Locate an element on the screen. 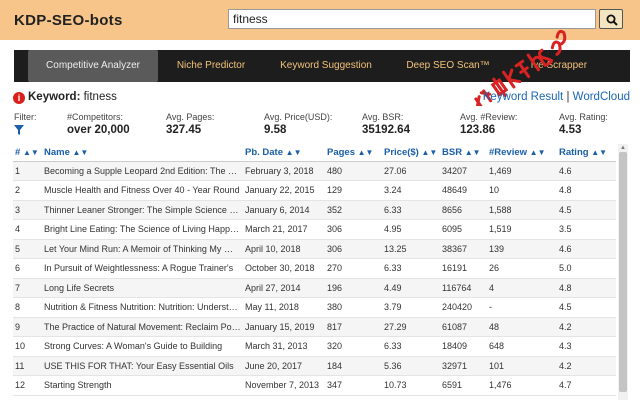  table-cell: 4.8 is located at coordinates (586, 190).